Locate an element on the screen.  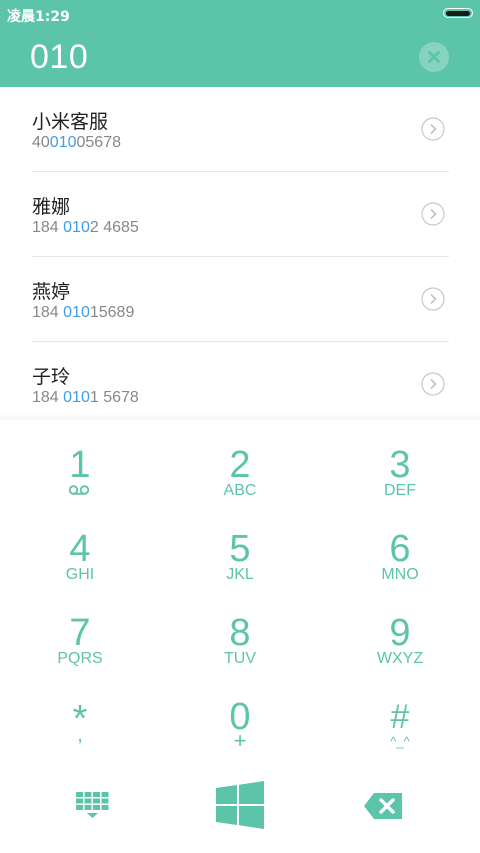
key-digit: 3 is located at coordinates (400, 465).